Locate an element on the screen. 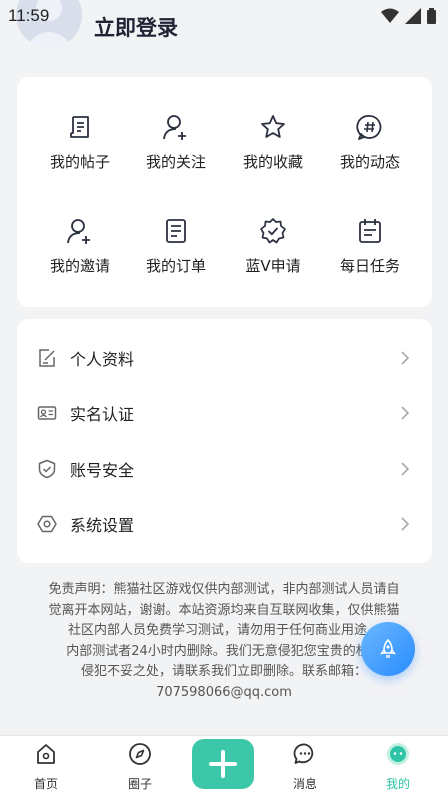  grid-item-my-invites: 我的邀请 is located at coordinates (80, 257).